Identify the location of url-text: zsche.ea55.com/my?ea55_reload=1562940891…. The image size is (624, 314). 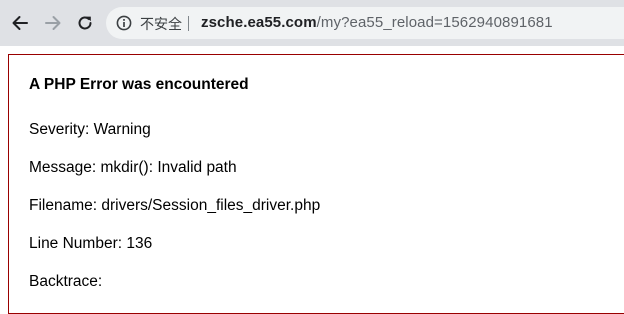
(377, 22).